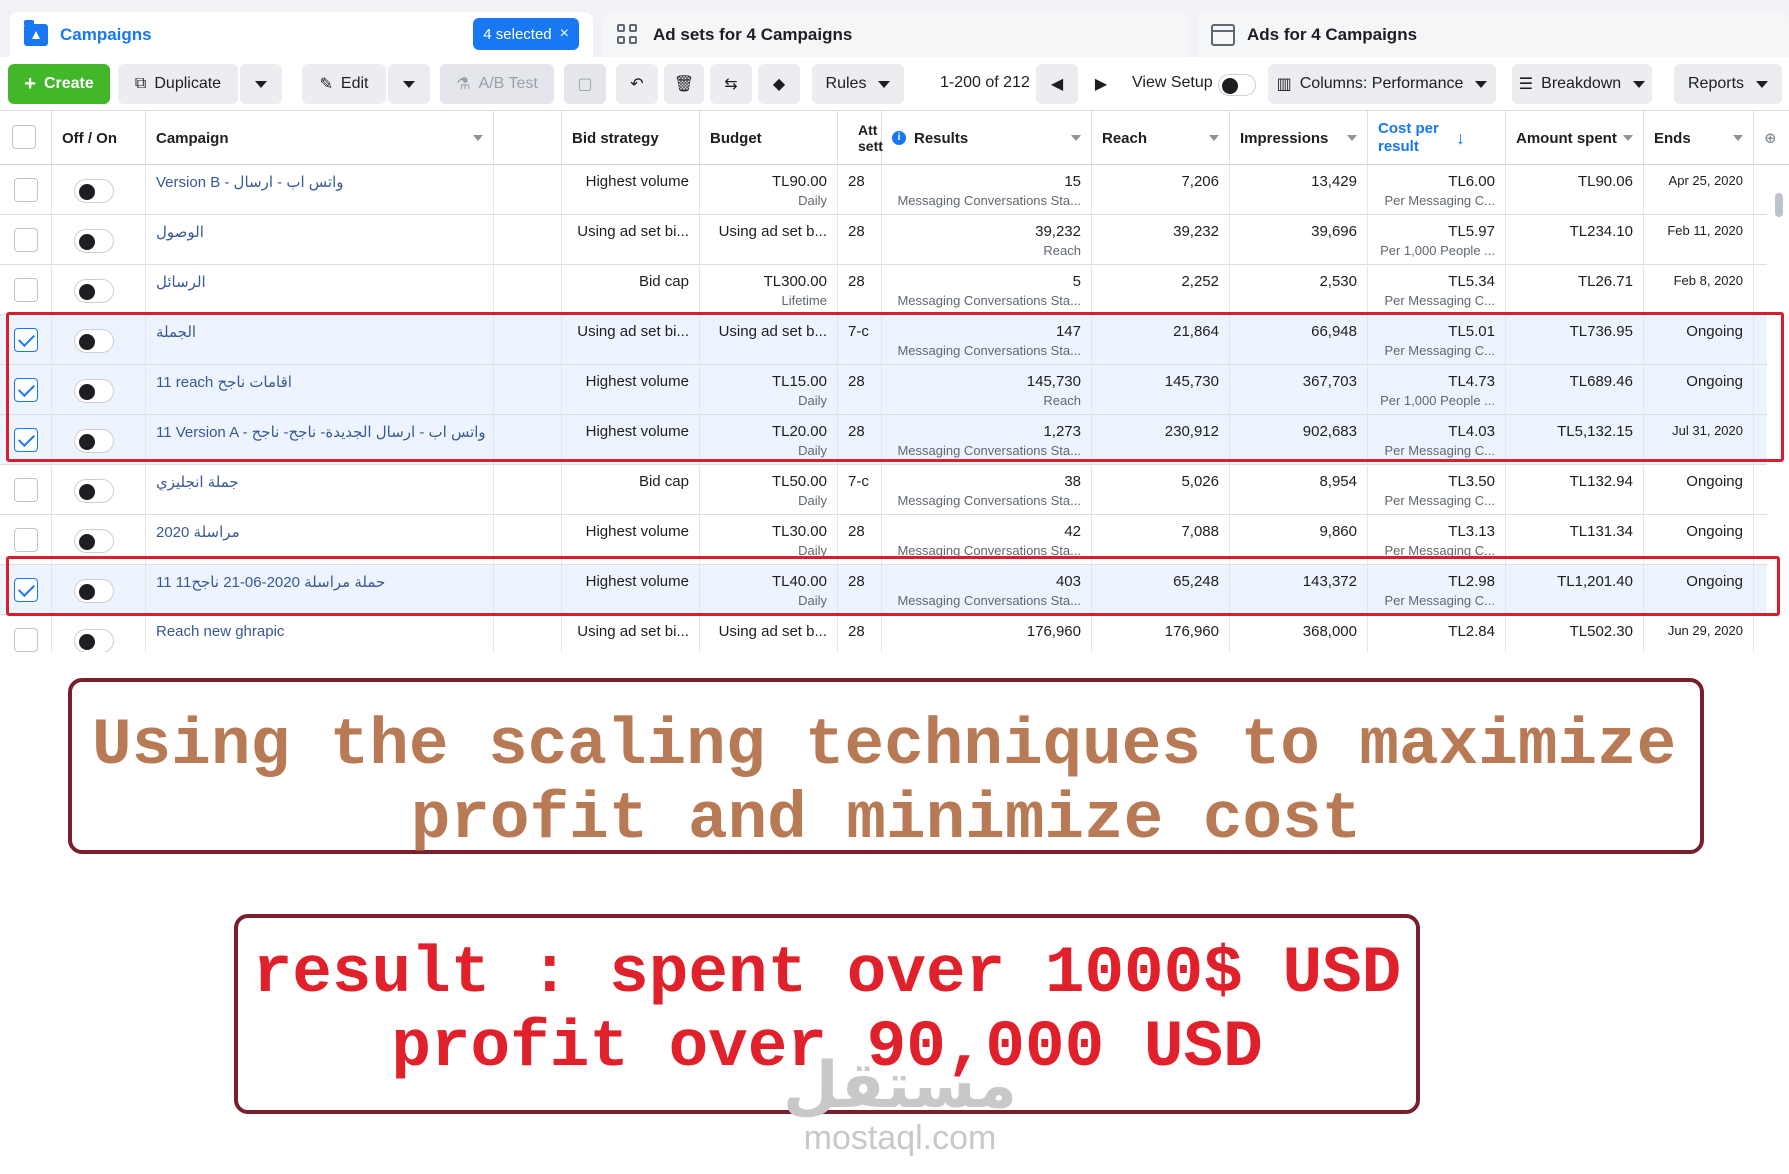  Describe the element at coordinates (899, 138) in the screenshot. I see `info-icon: i` at that location.